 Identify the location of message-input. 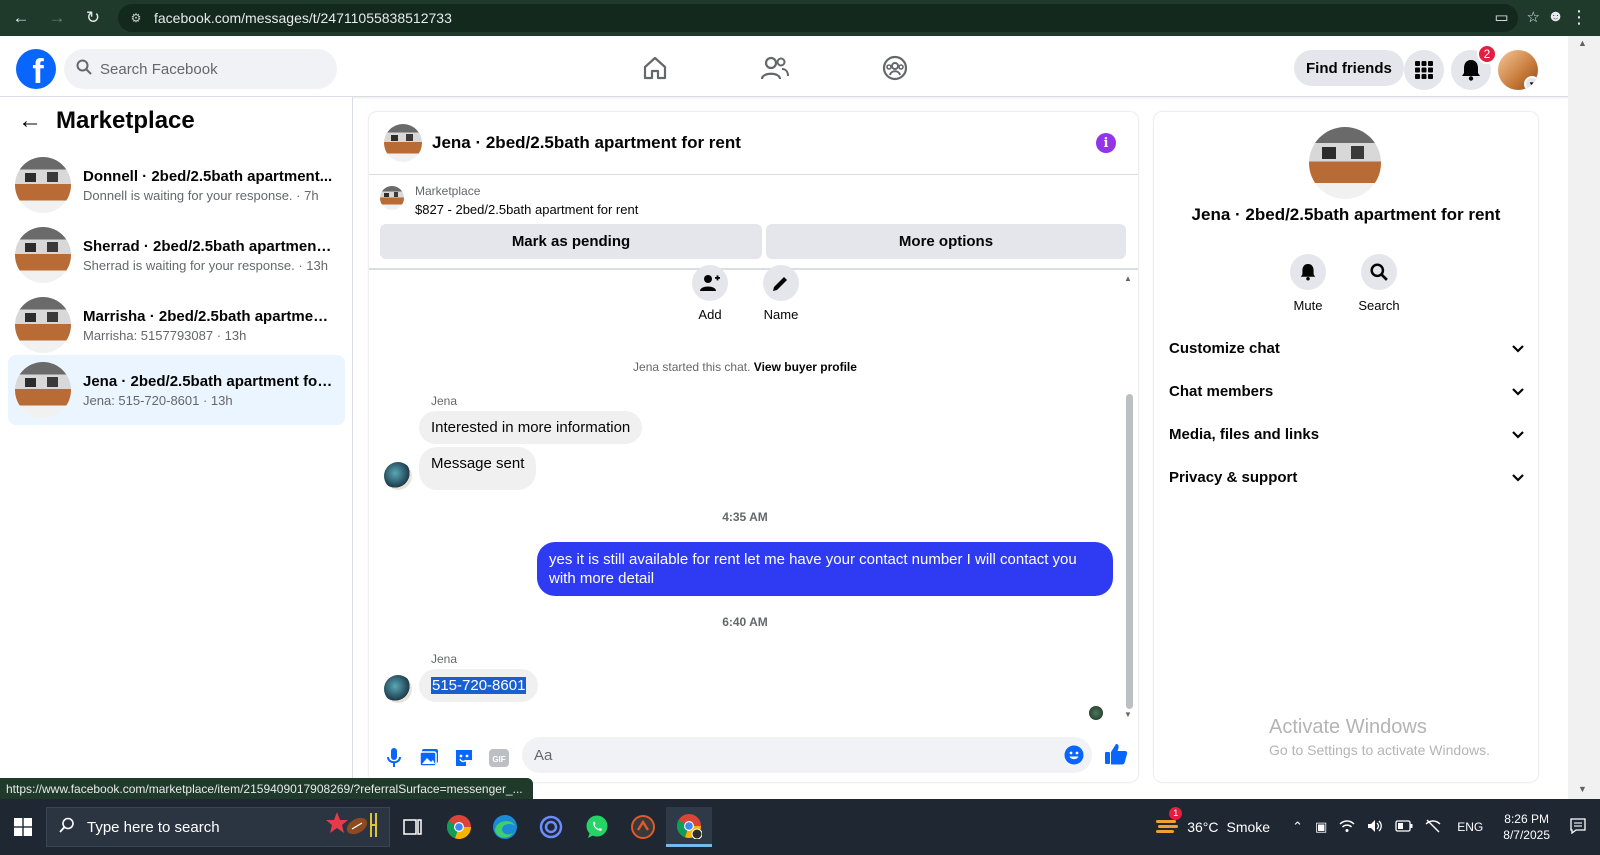
(784, 755).